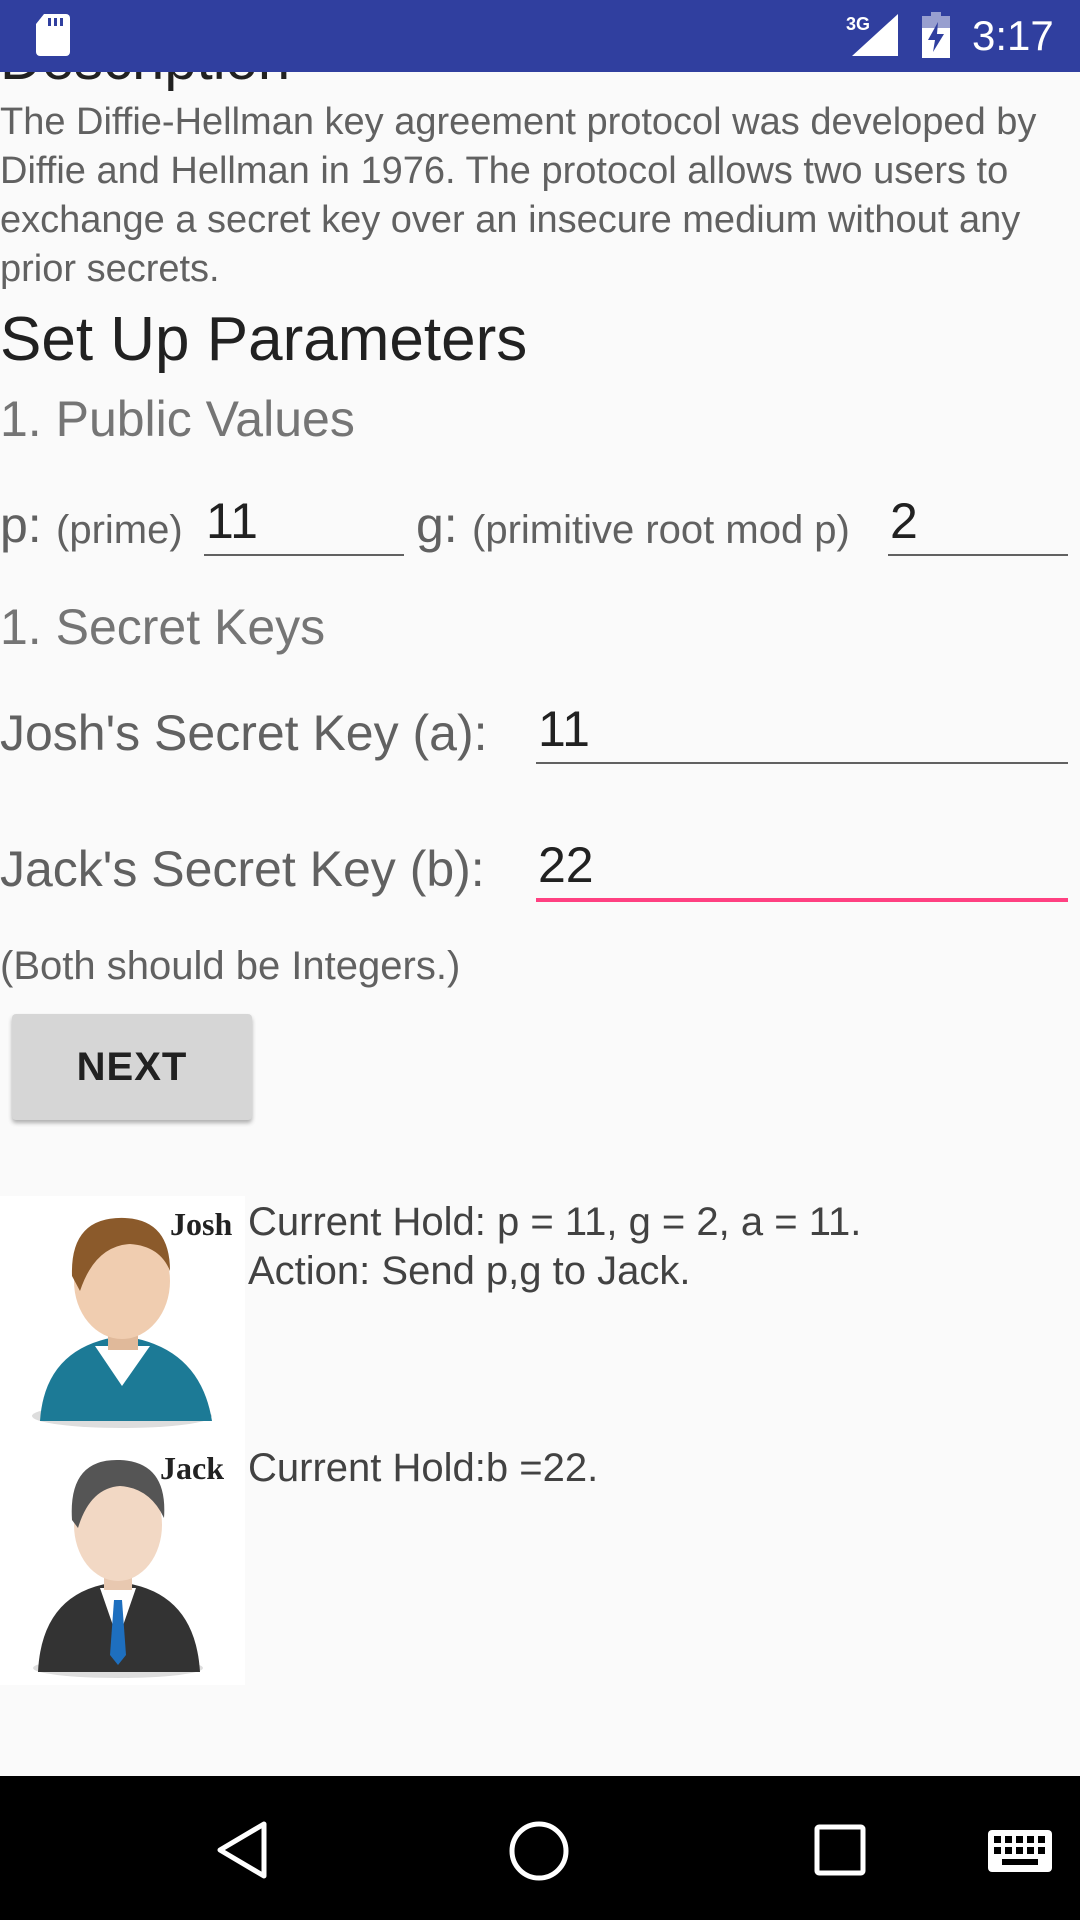 This screenshot has height=1920, width=1080. I want to click on josh-hold-line2: Action: Send p,g to Jack., so click(469, 1271).